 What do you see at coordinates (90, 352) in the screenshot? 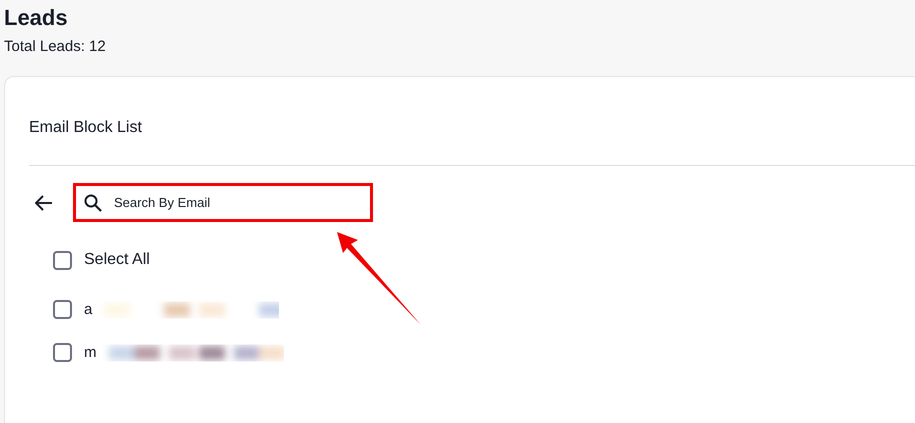
I see `email-text: m` at bounding box center [90, 352].